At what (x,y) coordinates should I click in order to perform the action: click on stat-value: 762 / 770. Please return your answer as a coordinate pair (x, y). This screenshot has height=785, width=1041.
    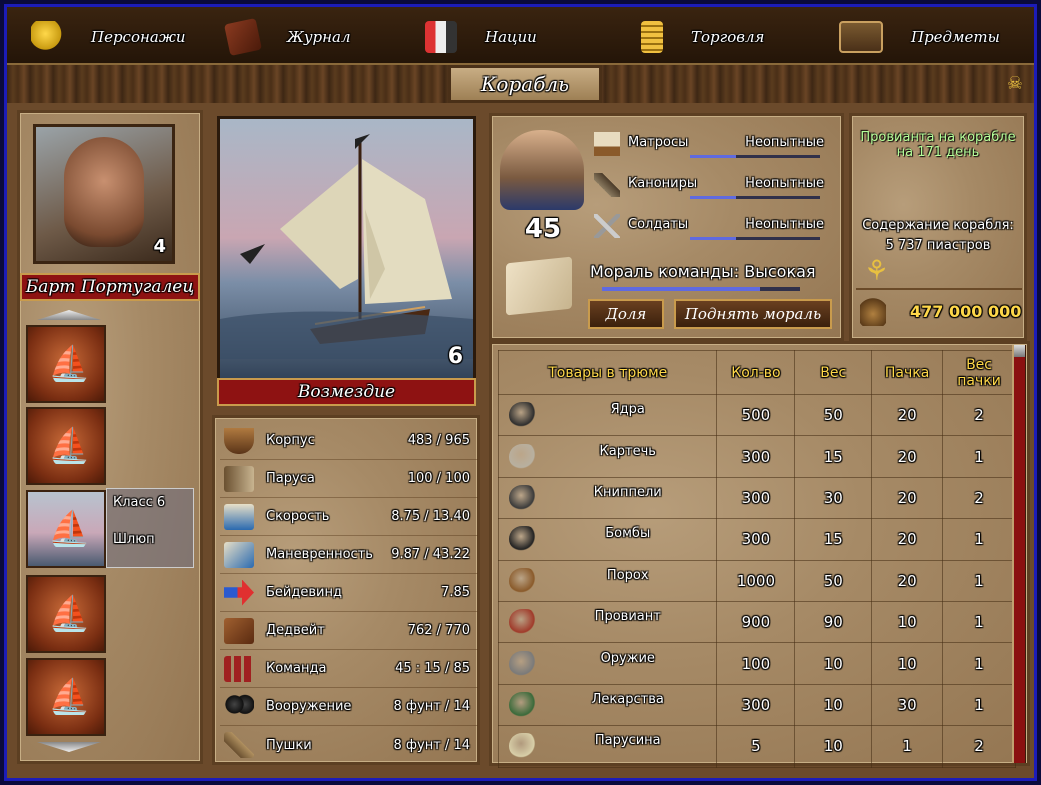
    Looking at the image, I should click on (438, 630).